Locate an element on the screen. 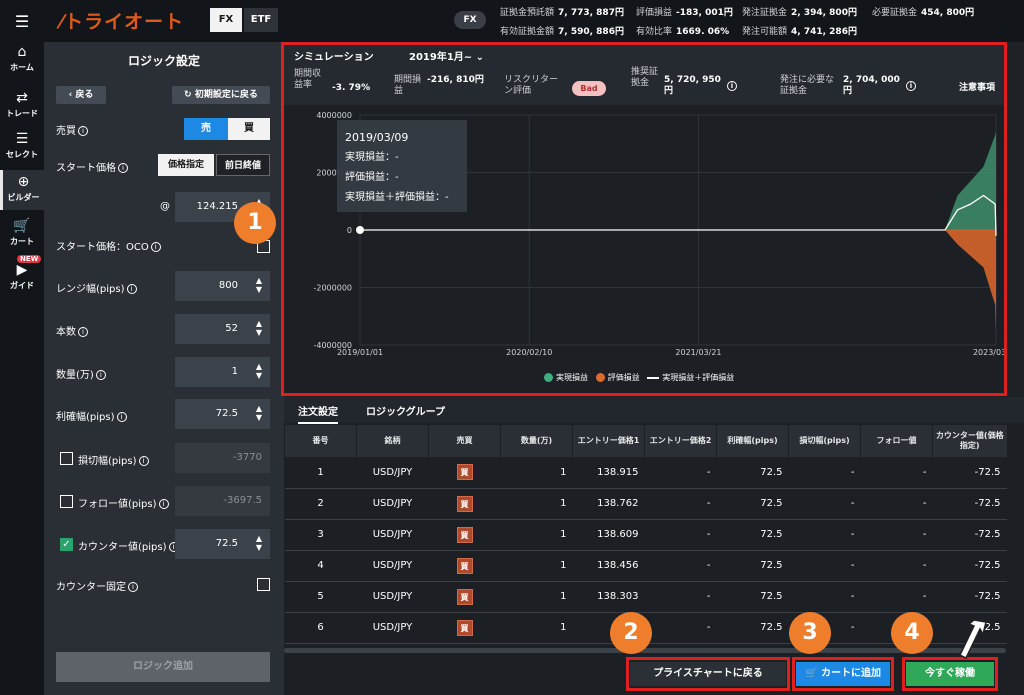  sl-checkbox is located at coordinates (66, 458).